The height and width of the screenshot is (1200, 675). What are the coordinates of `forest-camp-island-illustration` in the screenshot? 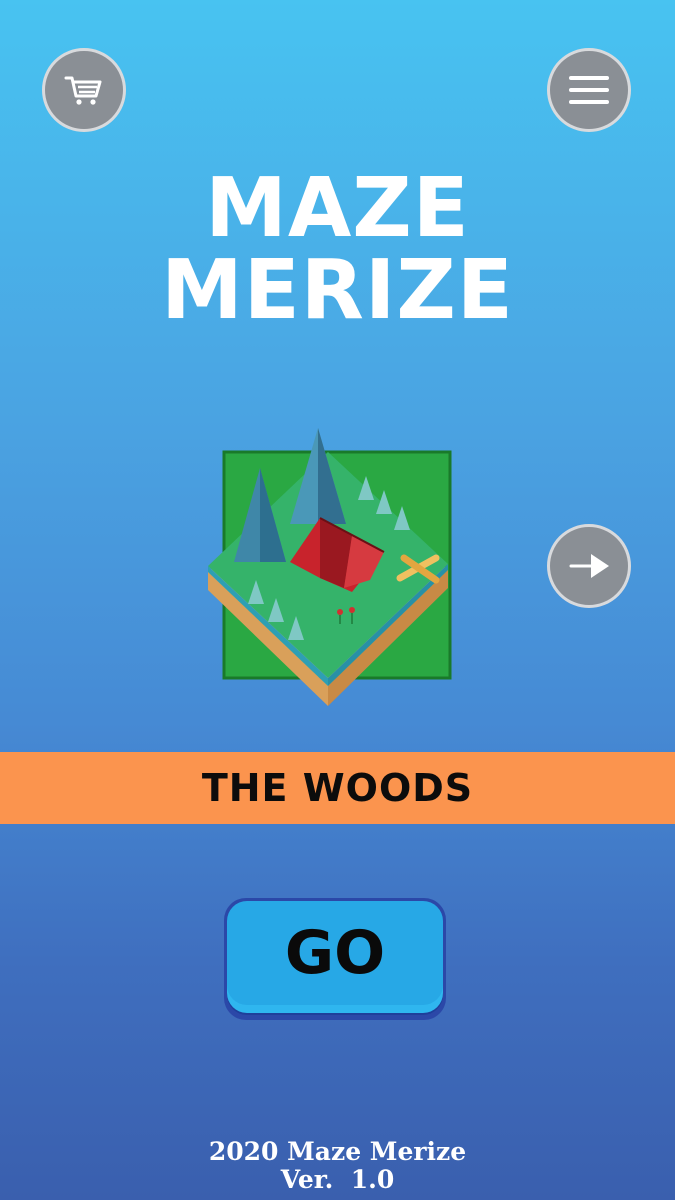 It's located at (330, 567).